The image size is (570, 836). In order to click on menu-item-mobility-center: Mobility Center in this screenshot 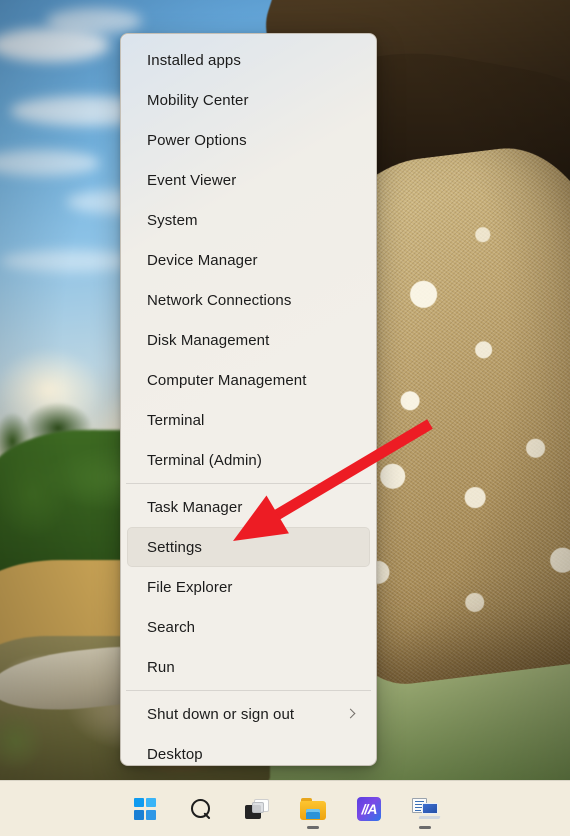, I will do `click(248, 100)`.